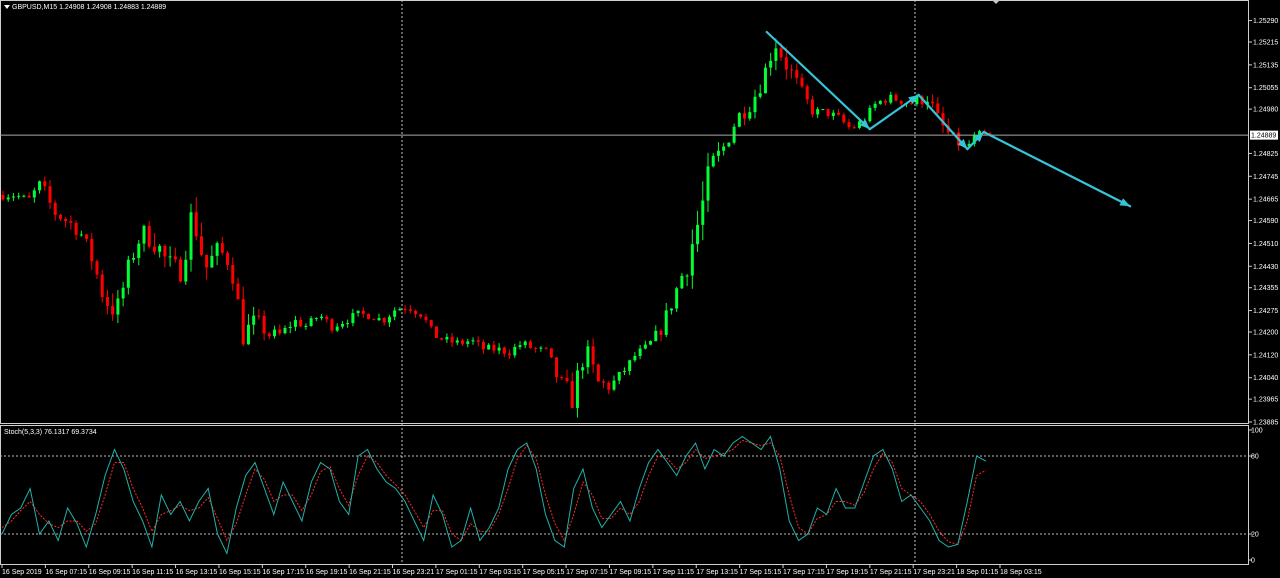  Describe the element at coordinates (891, 572) in the screenshot. I see `time-tick-label: 17 Sep 21:15` at that location.